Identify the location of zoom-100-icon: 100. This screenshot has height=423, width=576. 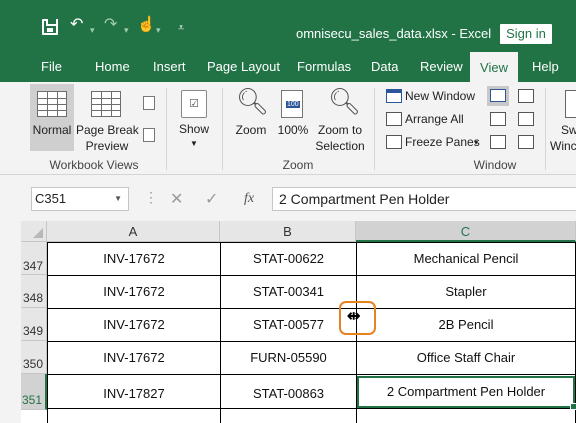
(292, 104).